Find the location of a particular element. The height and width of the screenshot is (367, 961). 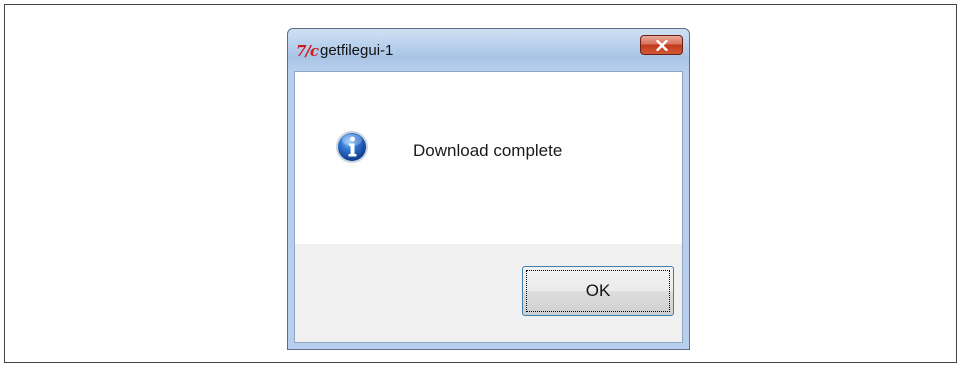

window-title: getfilegui-1 is located at coordinates (357, 50).